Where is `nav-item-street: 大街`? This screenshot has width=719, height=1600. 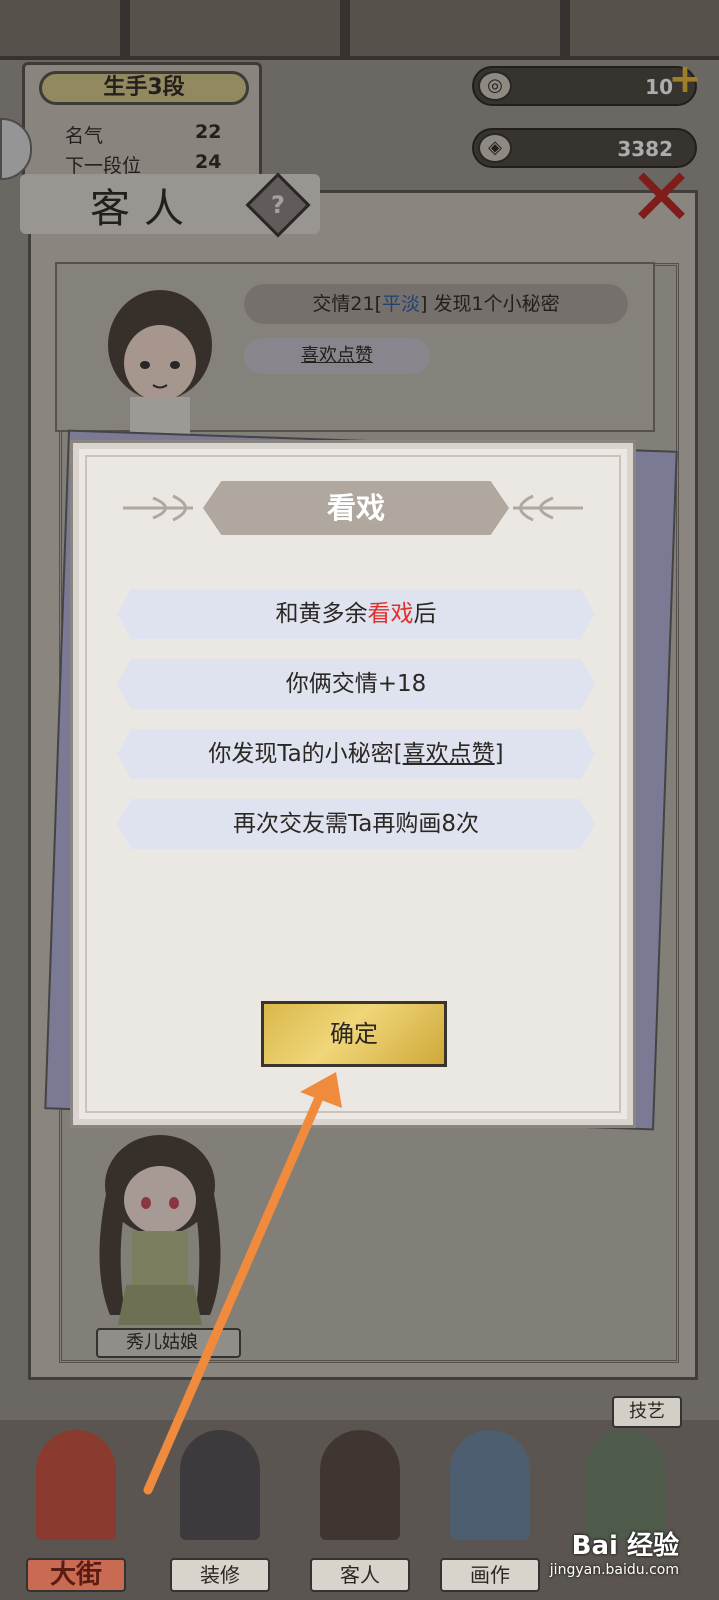 nav-item-street: 大街 is located at coordinates (76, 1510).